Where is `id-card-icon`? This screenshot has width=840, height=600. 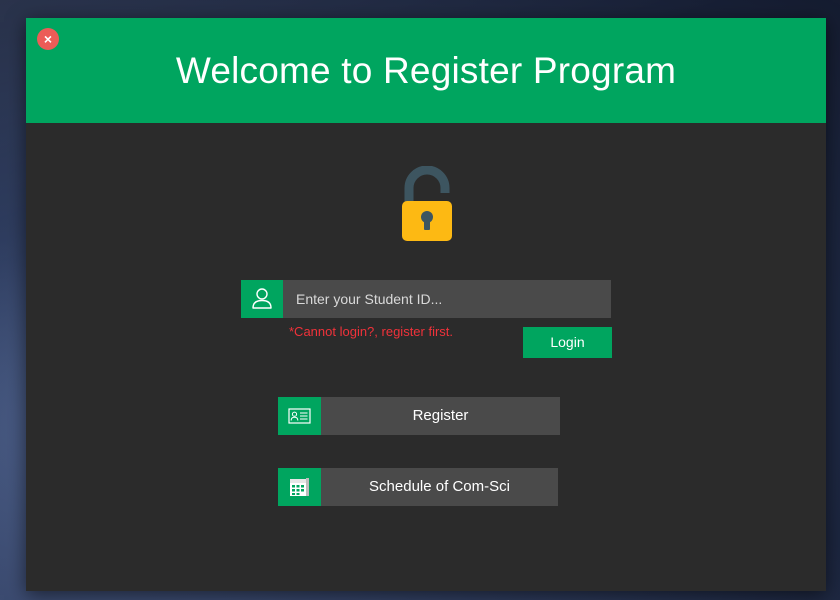 id-card-icon is located at coordinates (299, 416).